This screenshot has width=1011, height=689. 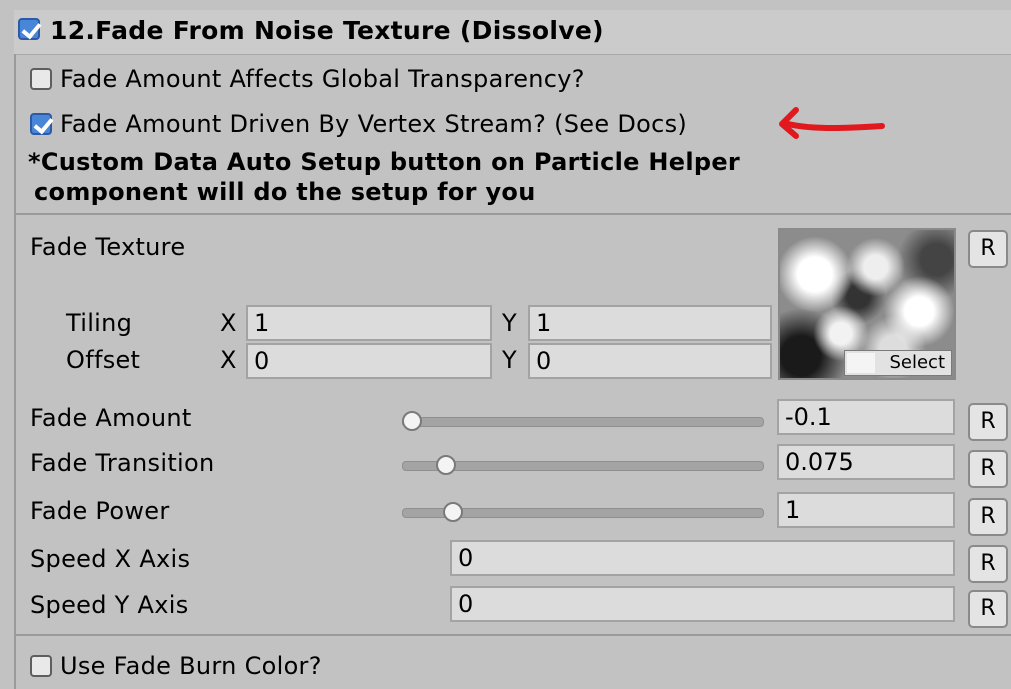 I want to click on fade-transition-label: Fade Transition, so click(x=122, y=463).